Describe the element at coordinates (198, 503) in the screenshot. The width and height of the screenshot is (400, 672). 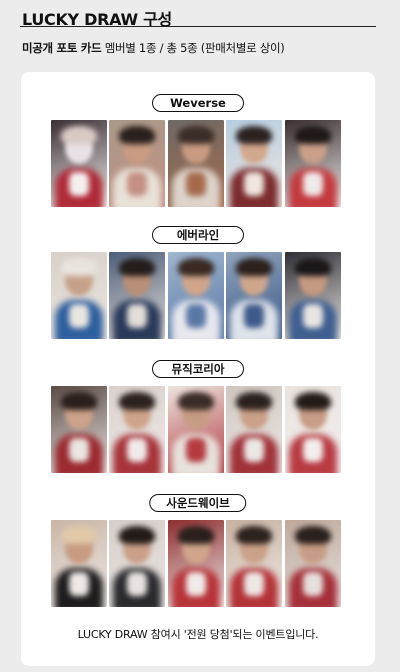
I see `section-label: 사운드웨이브` at that location.